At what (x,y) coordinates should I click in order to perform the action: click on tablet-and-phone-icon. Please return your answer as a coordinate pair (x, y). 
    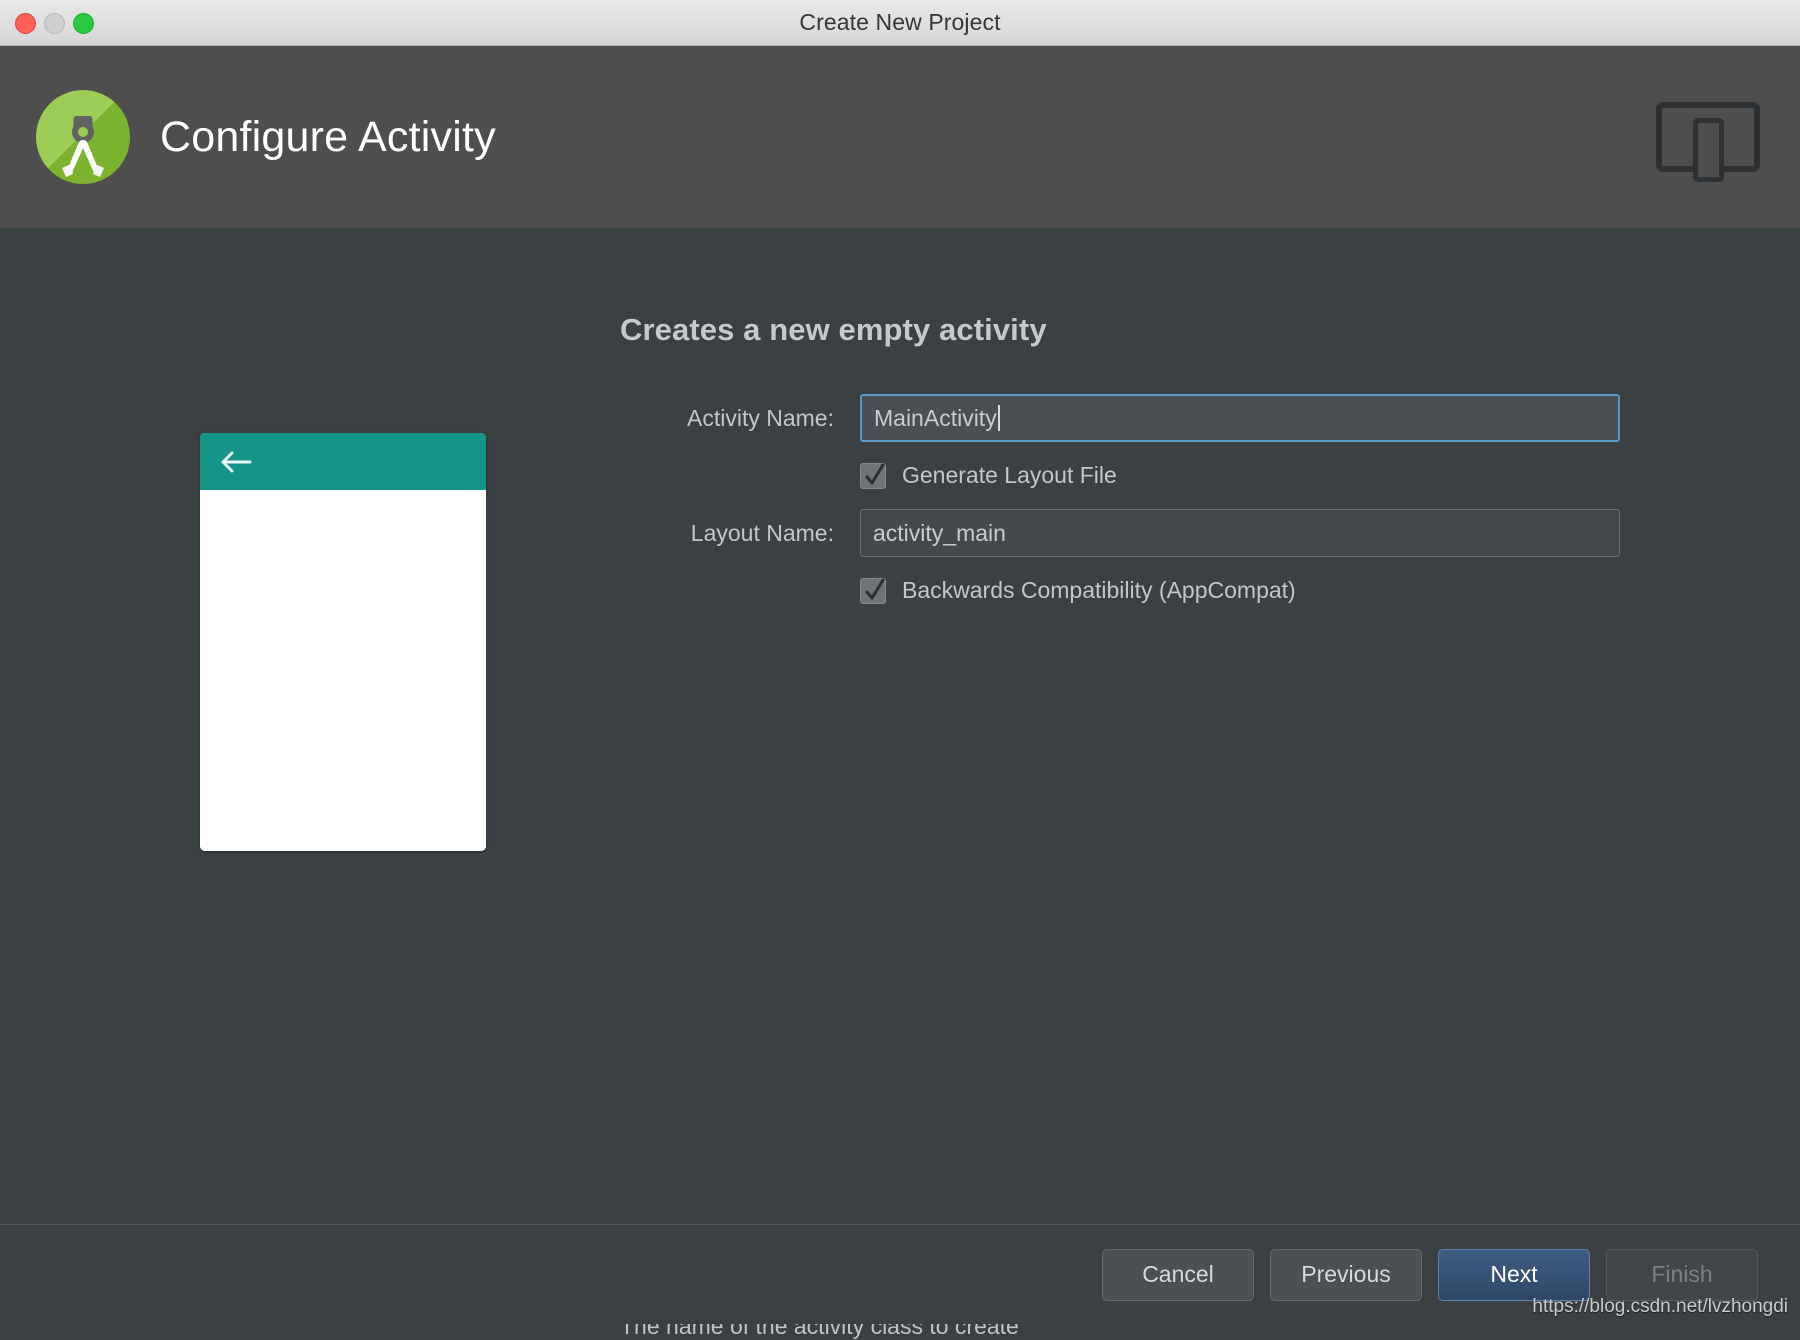
    Looking at the image, I should click on (1708, 142).